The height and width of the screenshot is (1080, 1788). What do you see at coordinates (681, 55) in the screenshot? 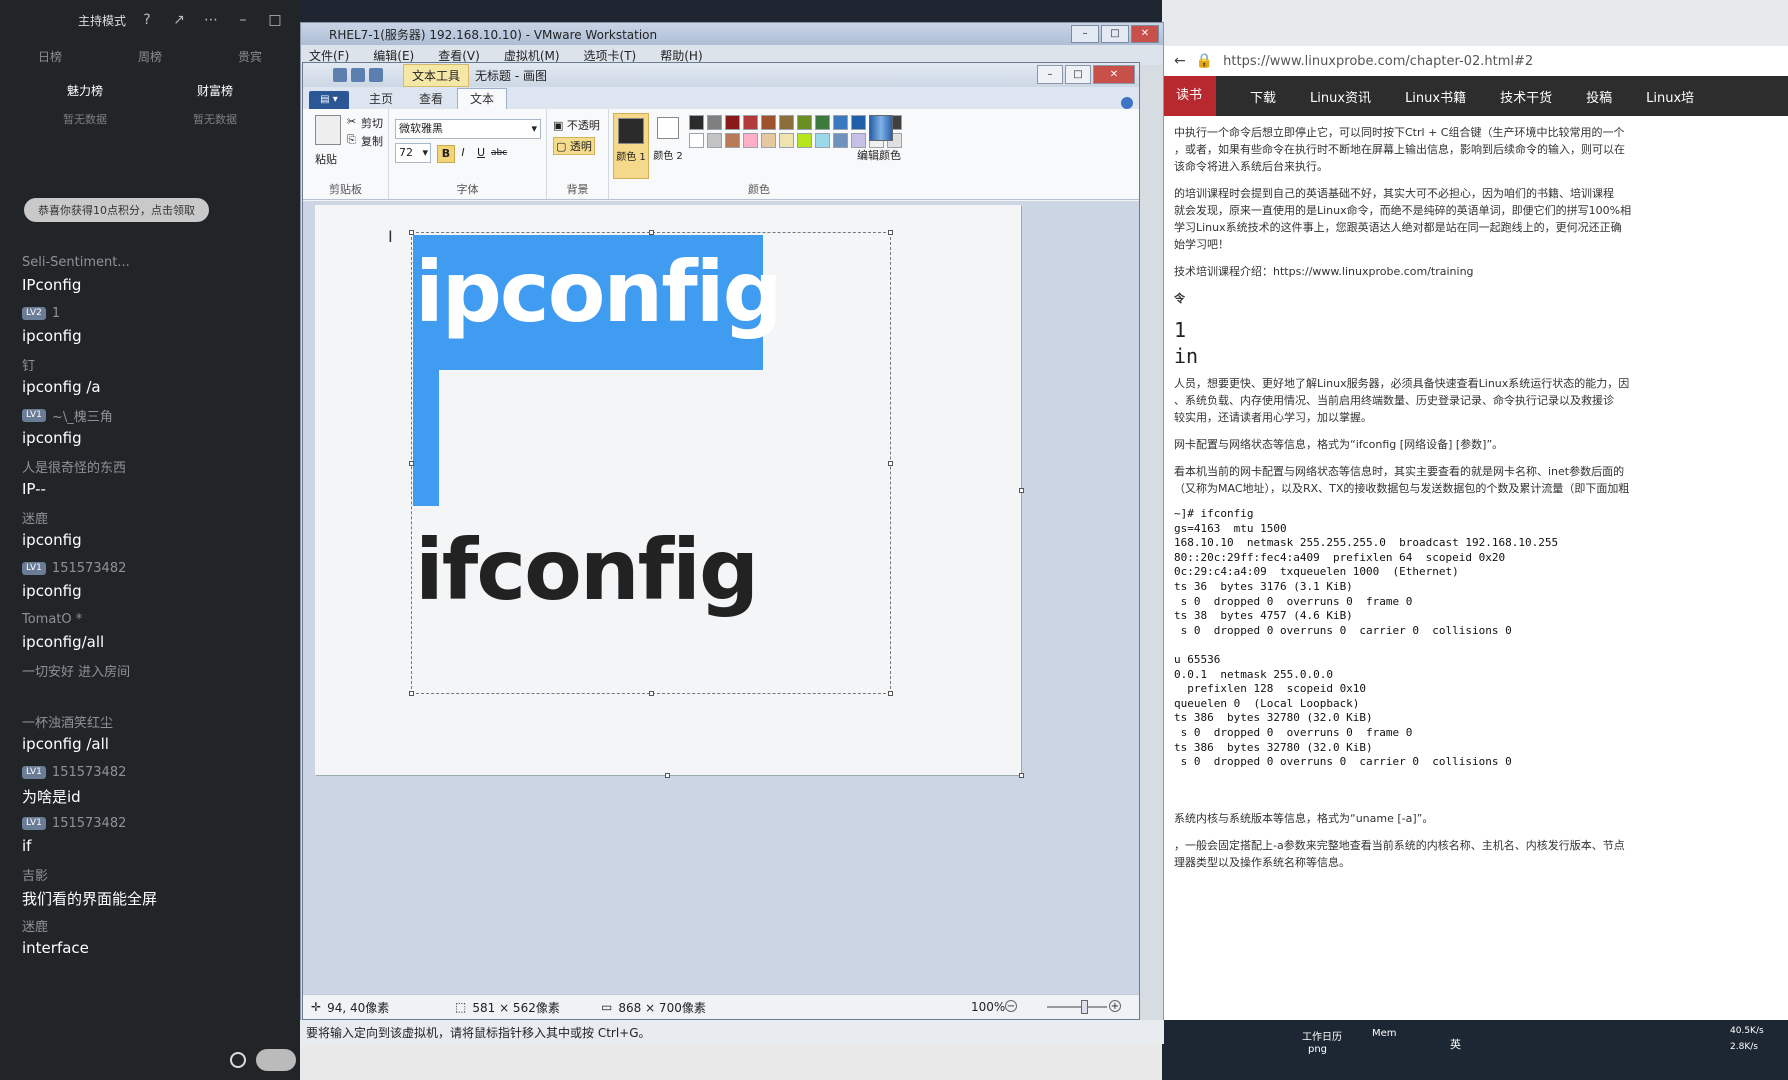
I see `menu-help: 帮助(H)` at bounding box center [681, 55].